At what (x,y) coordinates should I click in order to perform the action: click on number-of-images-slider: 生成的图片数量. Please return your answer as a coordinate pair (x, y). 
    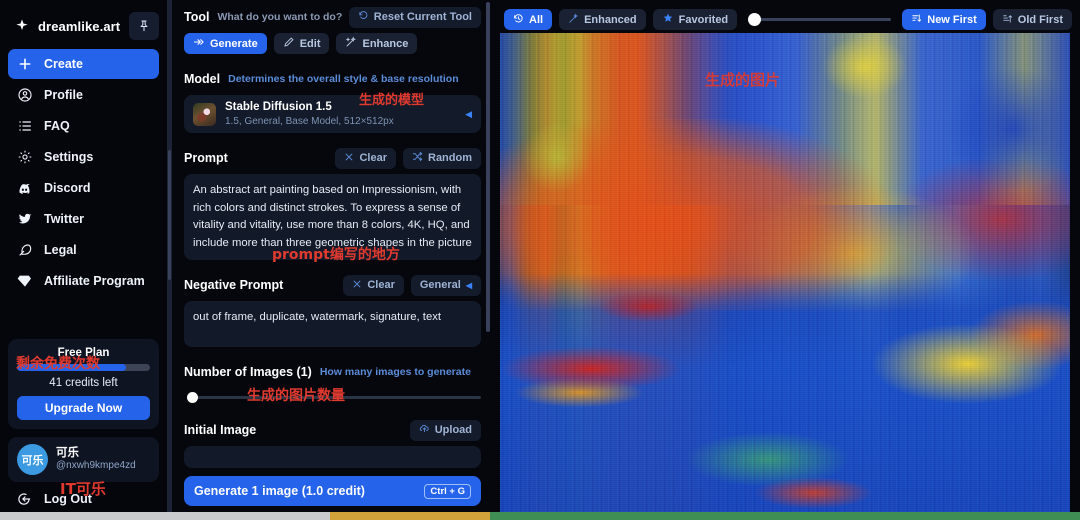
    Looking at the image, I should click on (332, 396).